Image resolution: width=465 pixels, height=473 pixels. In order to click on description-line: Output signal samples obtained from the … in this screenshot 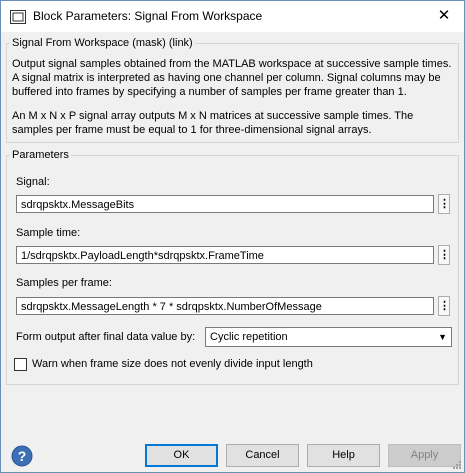, I will do `click(232, 64)`.